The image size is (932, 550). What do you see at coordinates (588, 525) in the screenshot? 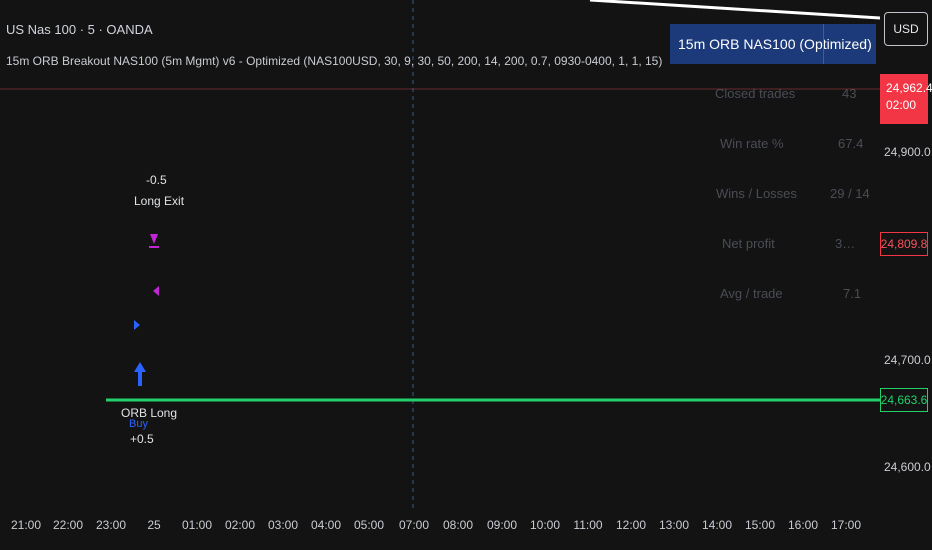
I see `time-tick: 11:00` at bounding box center [588, 525].